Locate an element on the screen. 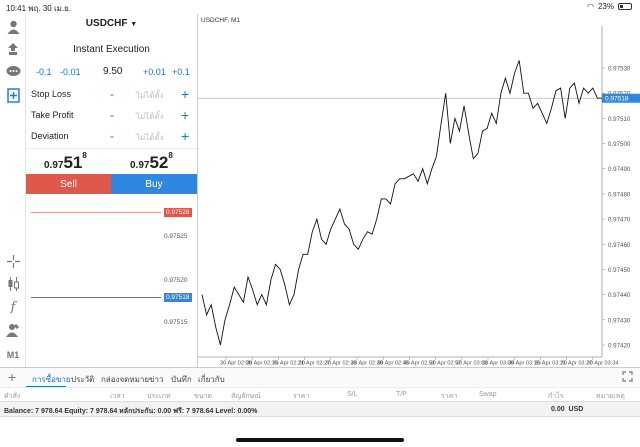  tab-mailbox: กล่องจดหมาย is located at coordinates (125, 379).